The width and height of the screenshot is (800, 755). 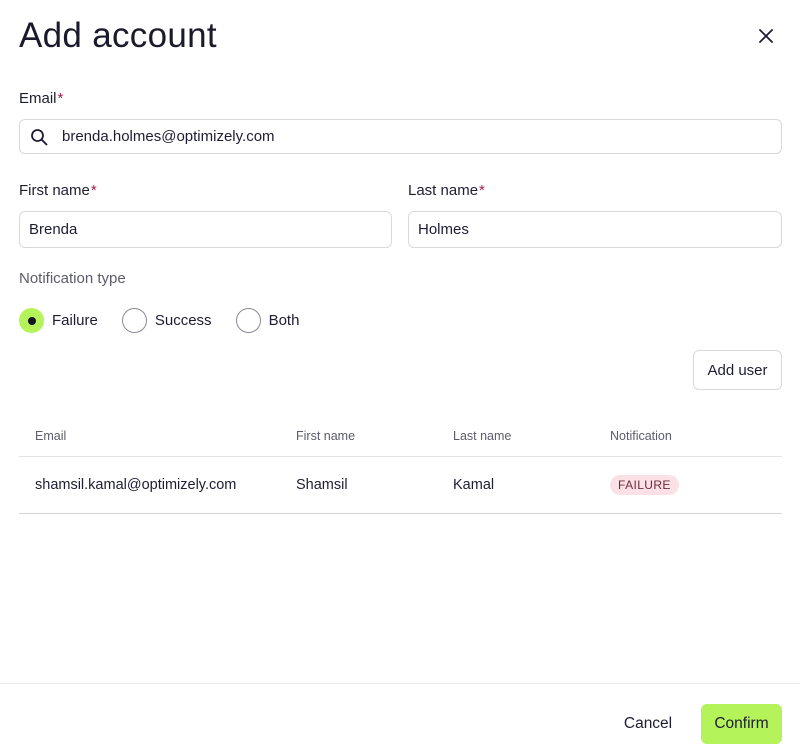 I want to click on email-input, so click(x=421, y=136).